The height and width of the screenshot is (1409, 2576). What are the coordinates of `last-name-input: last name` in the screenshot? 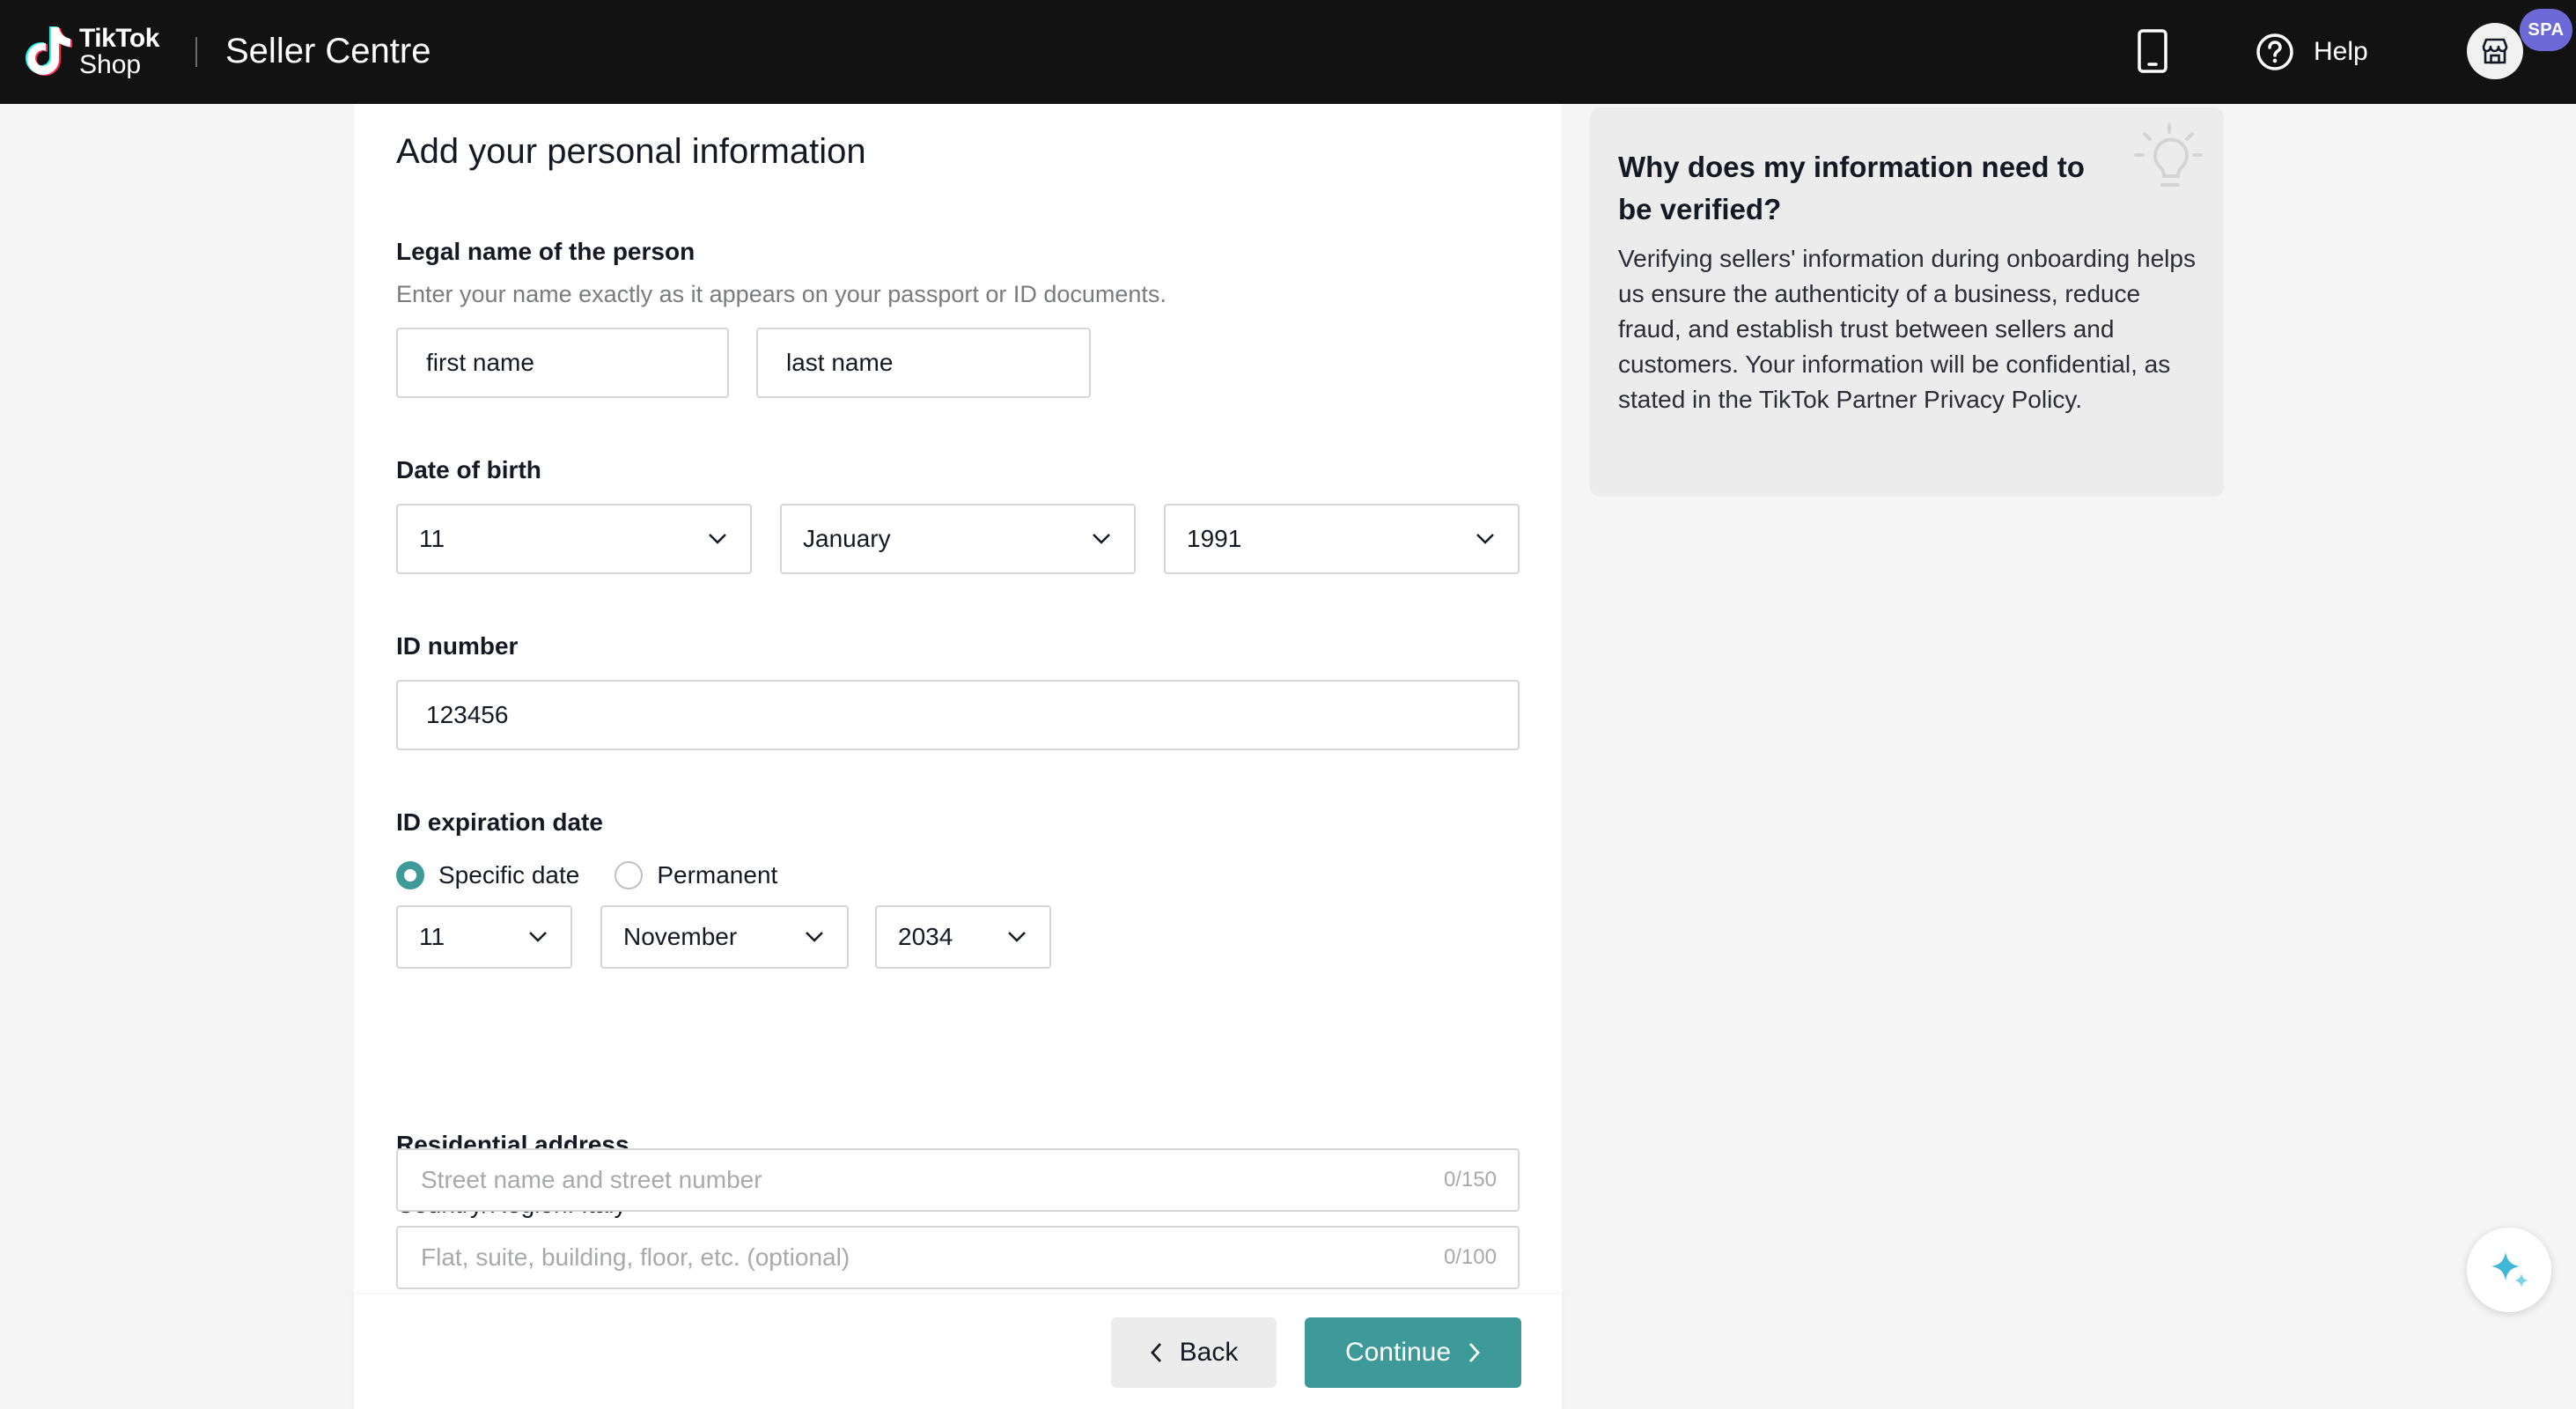 It's located at (924, 363).